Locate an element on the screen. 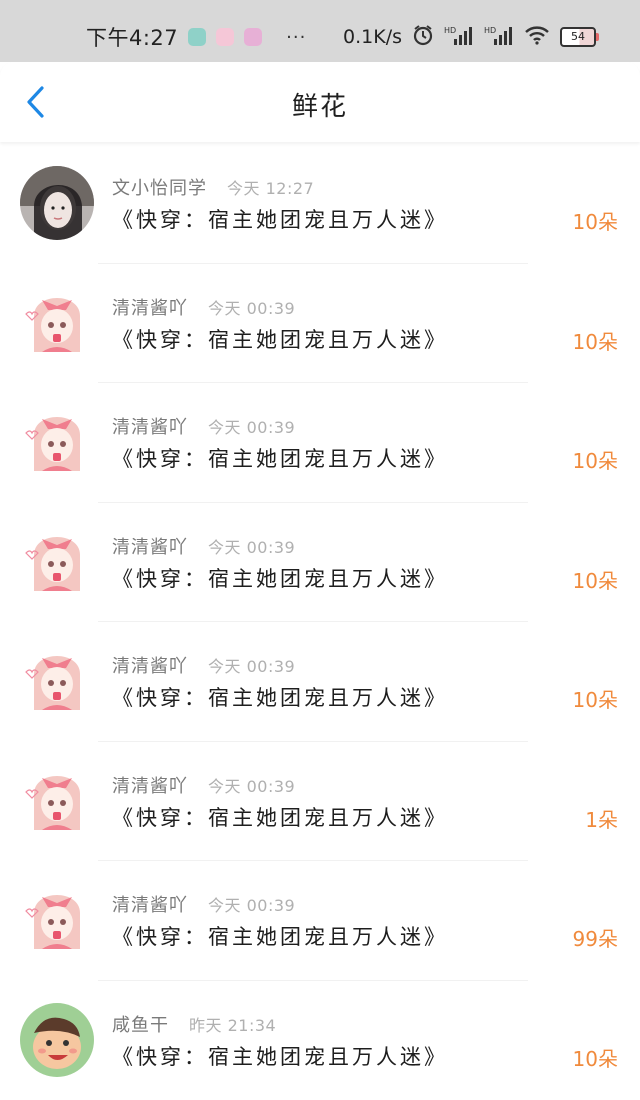 This screenshot has height=1100, width=640. timestamp: 今天 12:27 is located at coordinates (270, 187).